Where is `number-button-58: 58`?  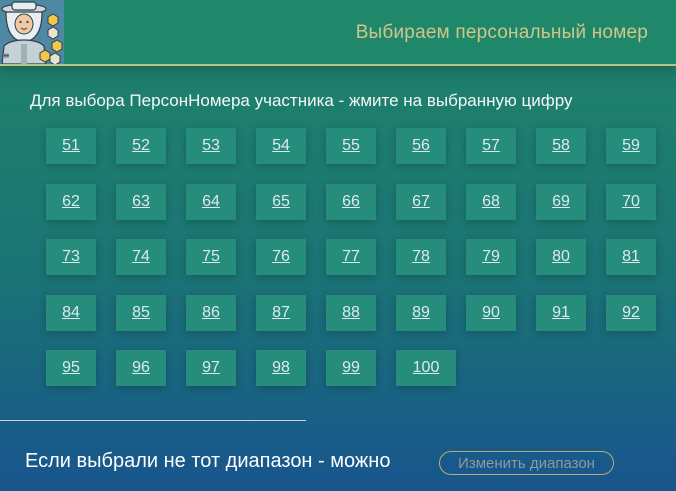 number-button-58: 58 is located at coordinates (561, 146).